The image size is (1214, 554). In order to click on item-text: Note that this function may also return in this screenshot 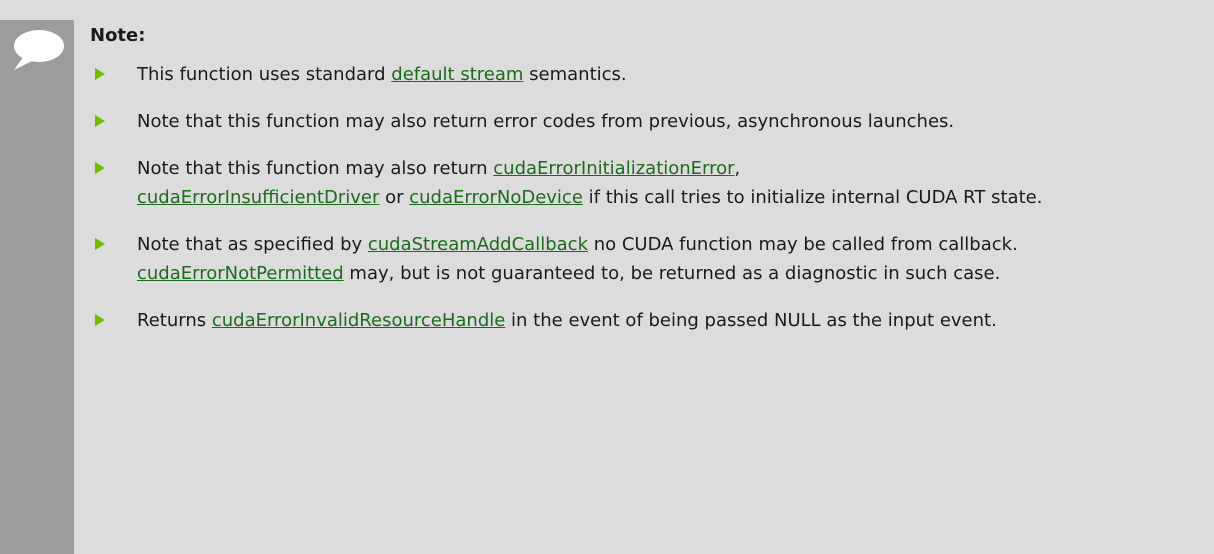, I will do `click(315, 168)`.